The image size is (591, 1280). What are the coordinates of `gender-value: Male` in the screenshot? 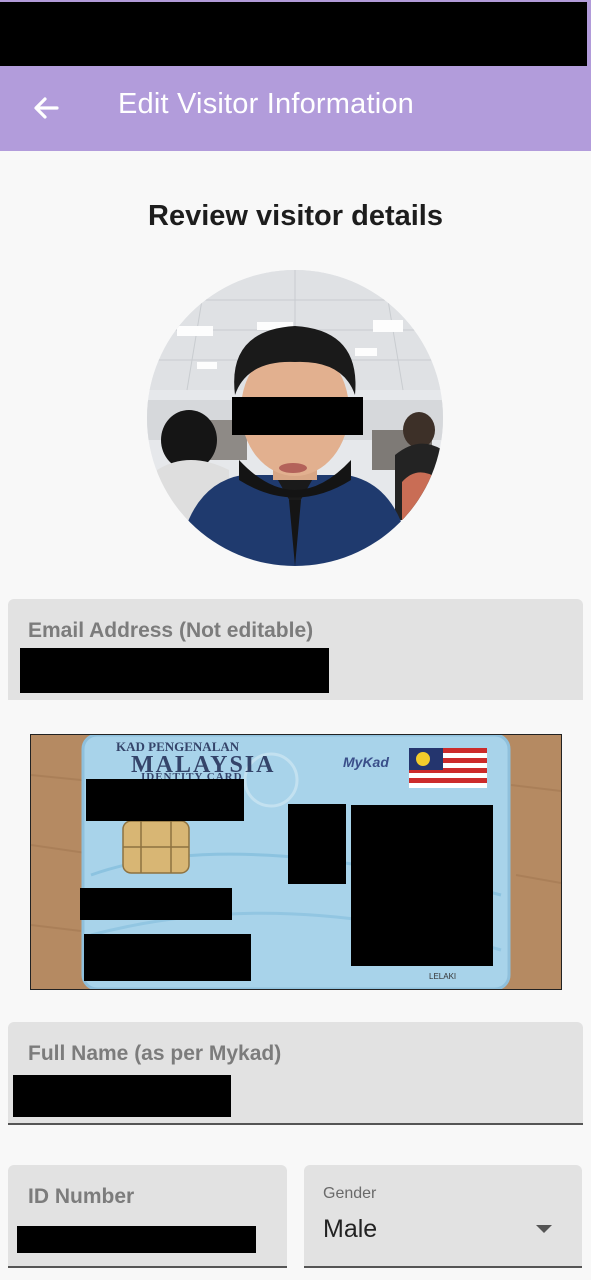 It's located at (350, 1229).